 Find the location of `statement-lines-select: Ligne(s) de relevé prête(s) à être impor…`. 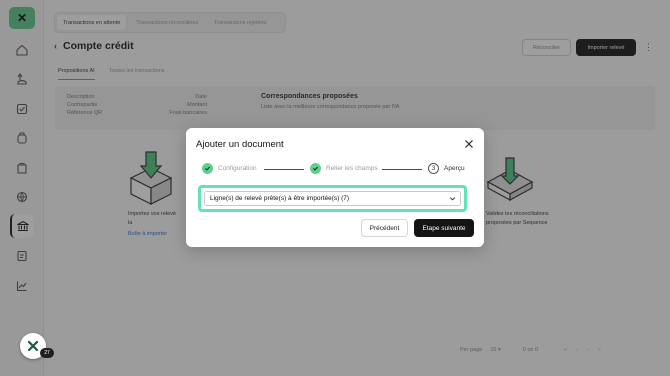

statement-lines-select: Ligne(s) de relevé prête(s) à être impor… is located at coordinates (332, 198).